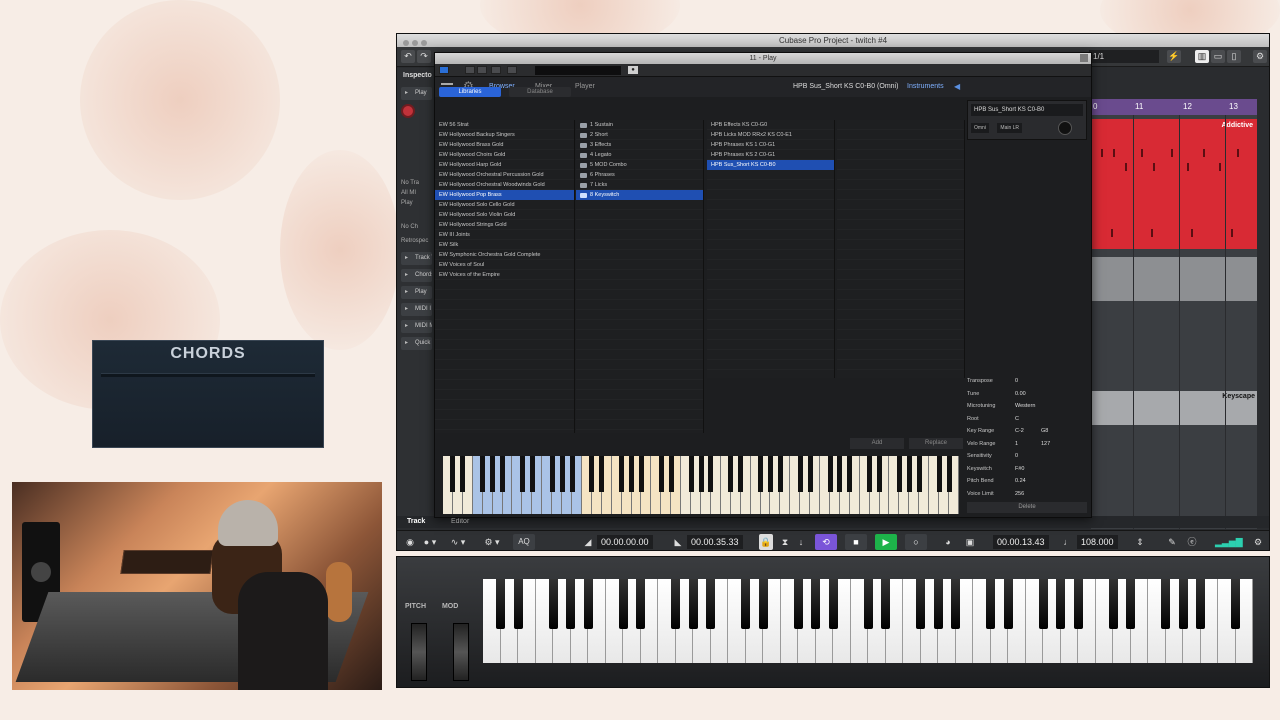 This screenshot has width=1280, height=720. I want to click on inspector-section-play: Play, so click(416, 292).